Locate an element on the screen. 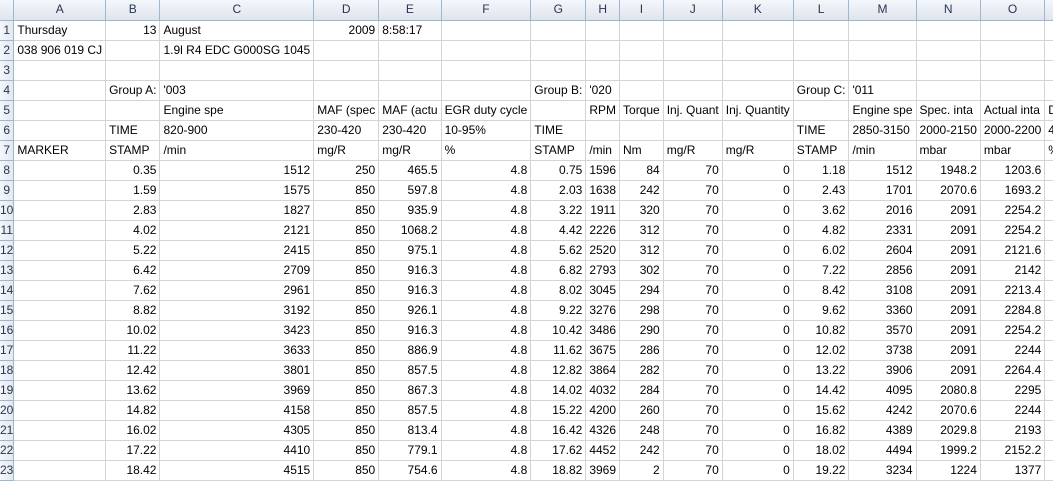 The height and width of the screenshot is (481, 1053). cell-c23: 4515 is located at coordinates (237, 470).